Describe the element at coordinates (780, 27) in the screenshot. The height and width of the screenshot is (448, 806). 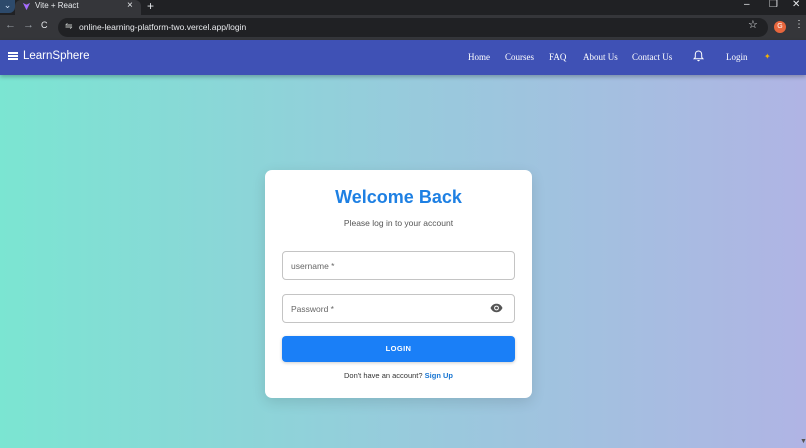
I see `profile-avatar: G` at that location.